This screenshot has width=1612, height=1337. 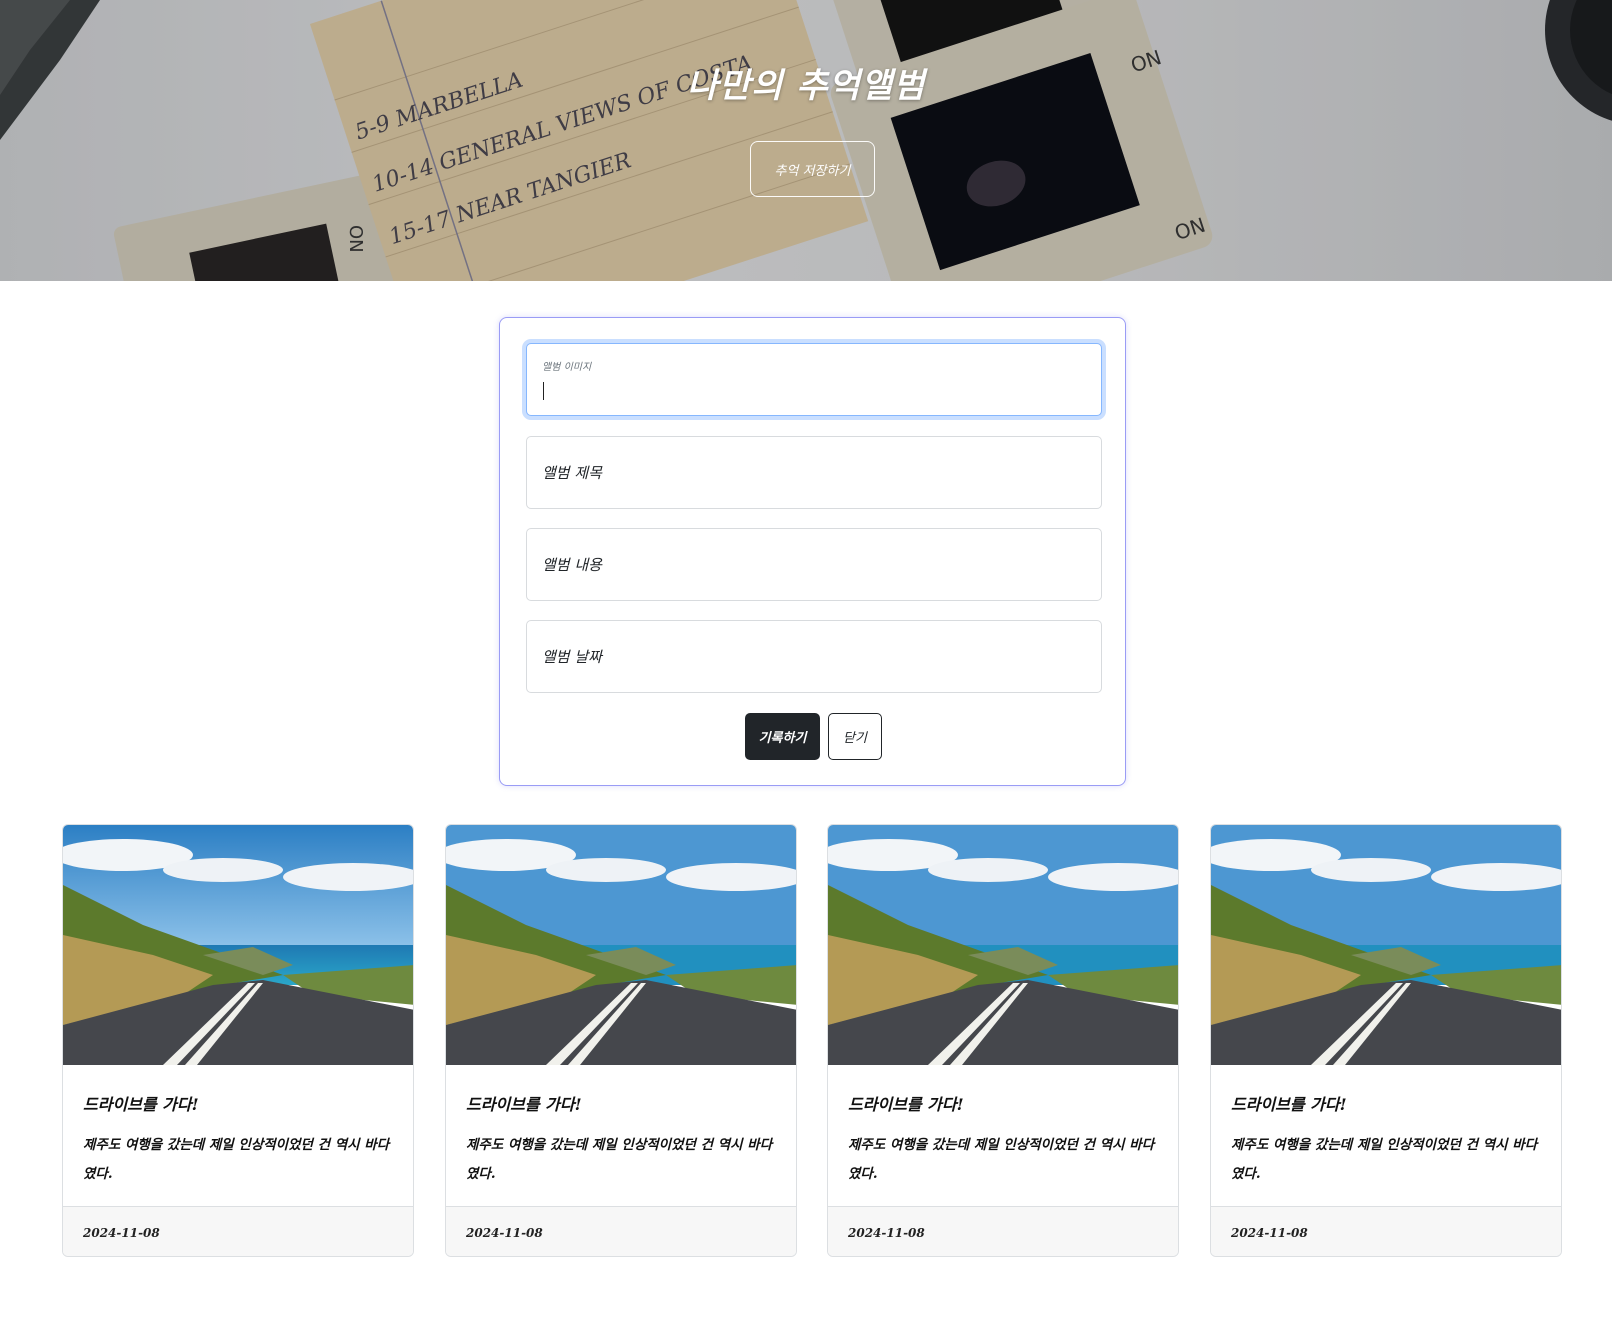 I want to click on album-image-label: 앨범 이미지, so click(x=567, y=367).